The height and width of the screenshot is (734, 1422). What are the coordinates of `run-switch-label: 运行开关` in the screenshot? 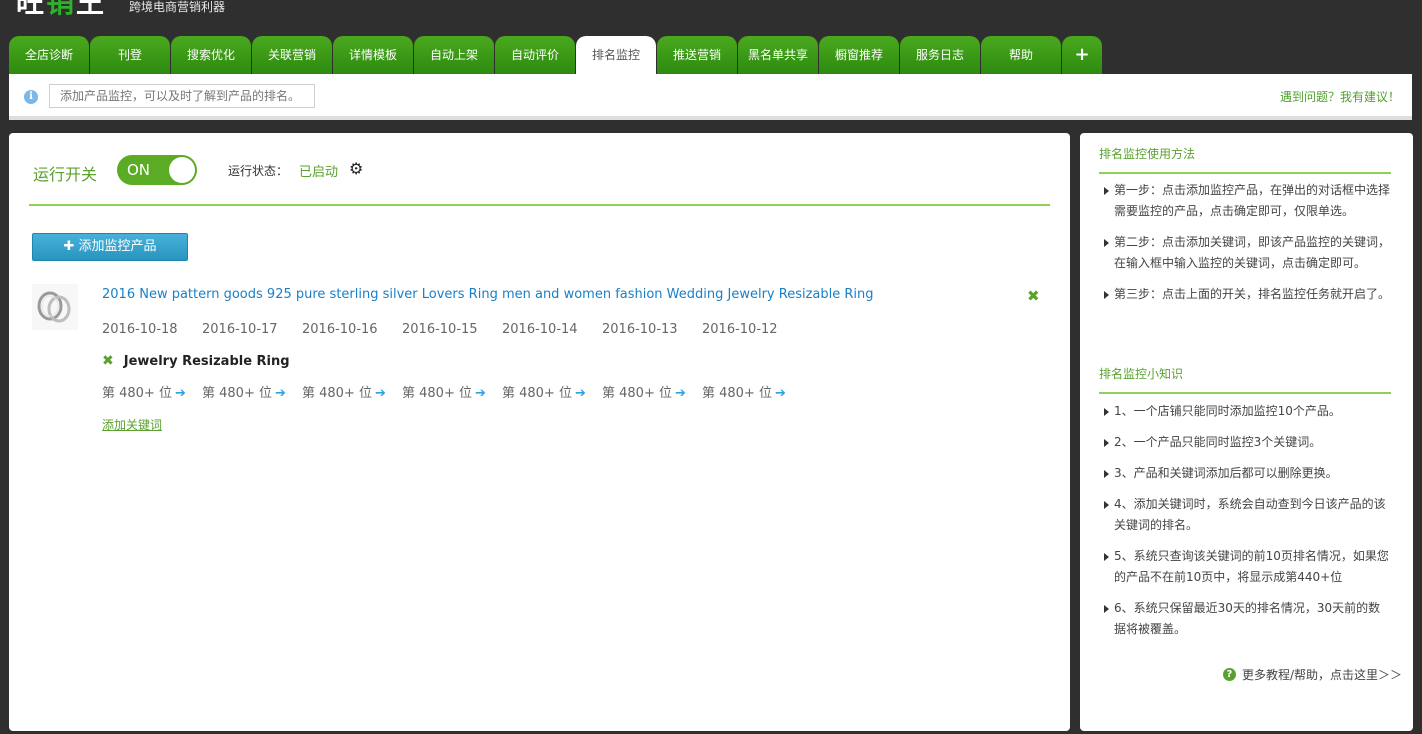 It's located at (65, 174).